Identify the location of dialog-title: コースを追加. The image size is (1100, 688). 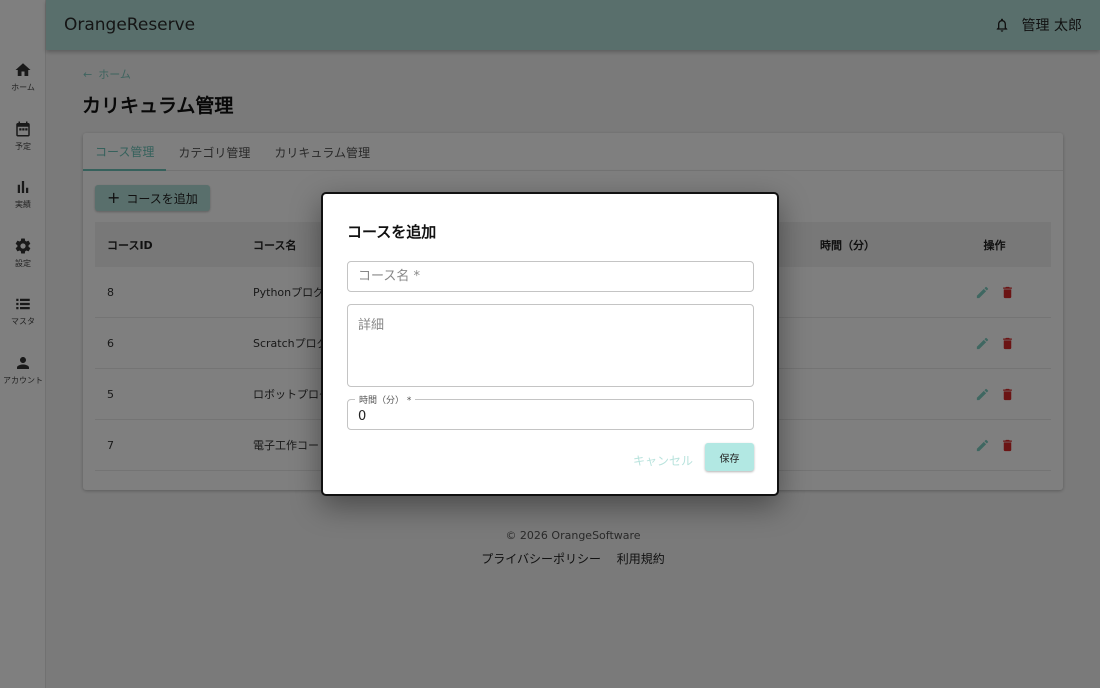
(392, 232).